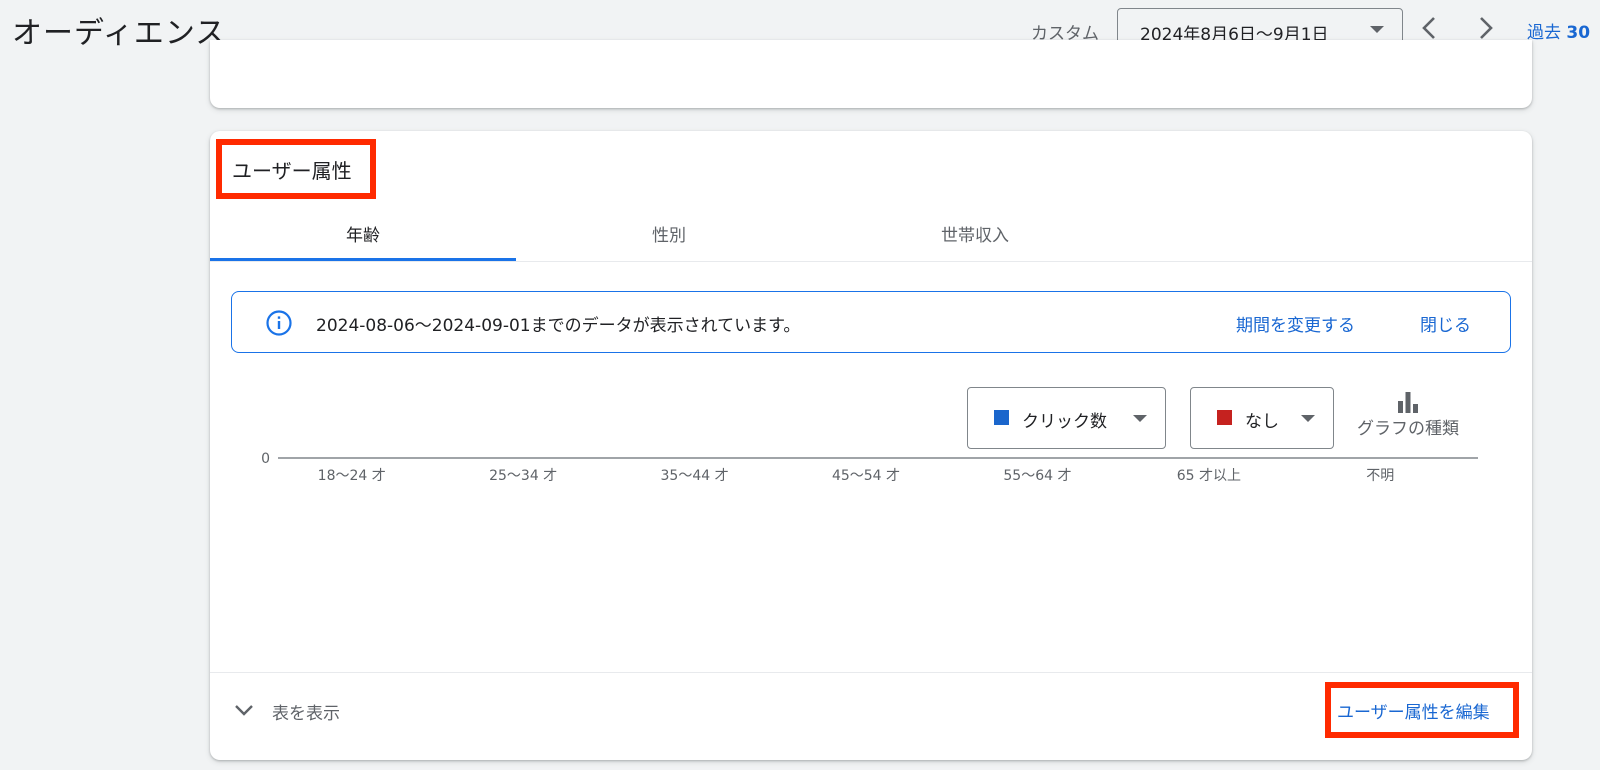  I want to click on page-title: オーディエンス, so click(119, 33).